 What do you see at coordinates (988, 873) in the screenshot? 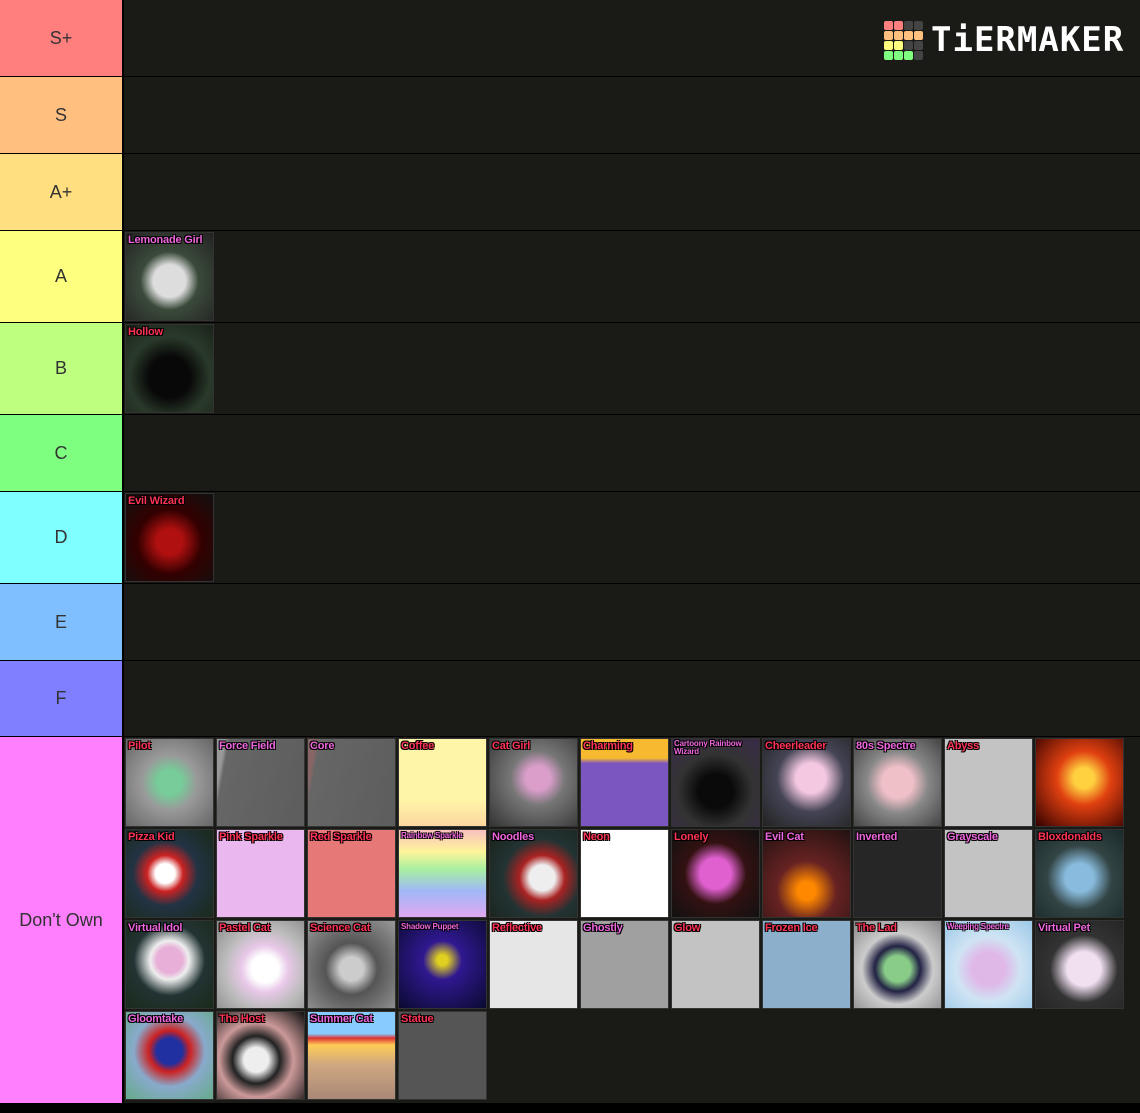
I see `tier-item: Grayscale` at bounding box center [988, 873].